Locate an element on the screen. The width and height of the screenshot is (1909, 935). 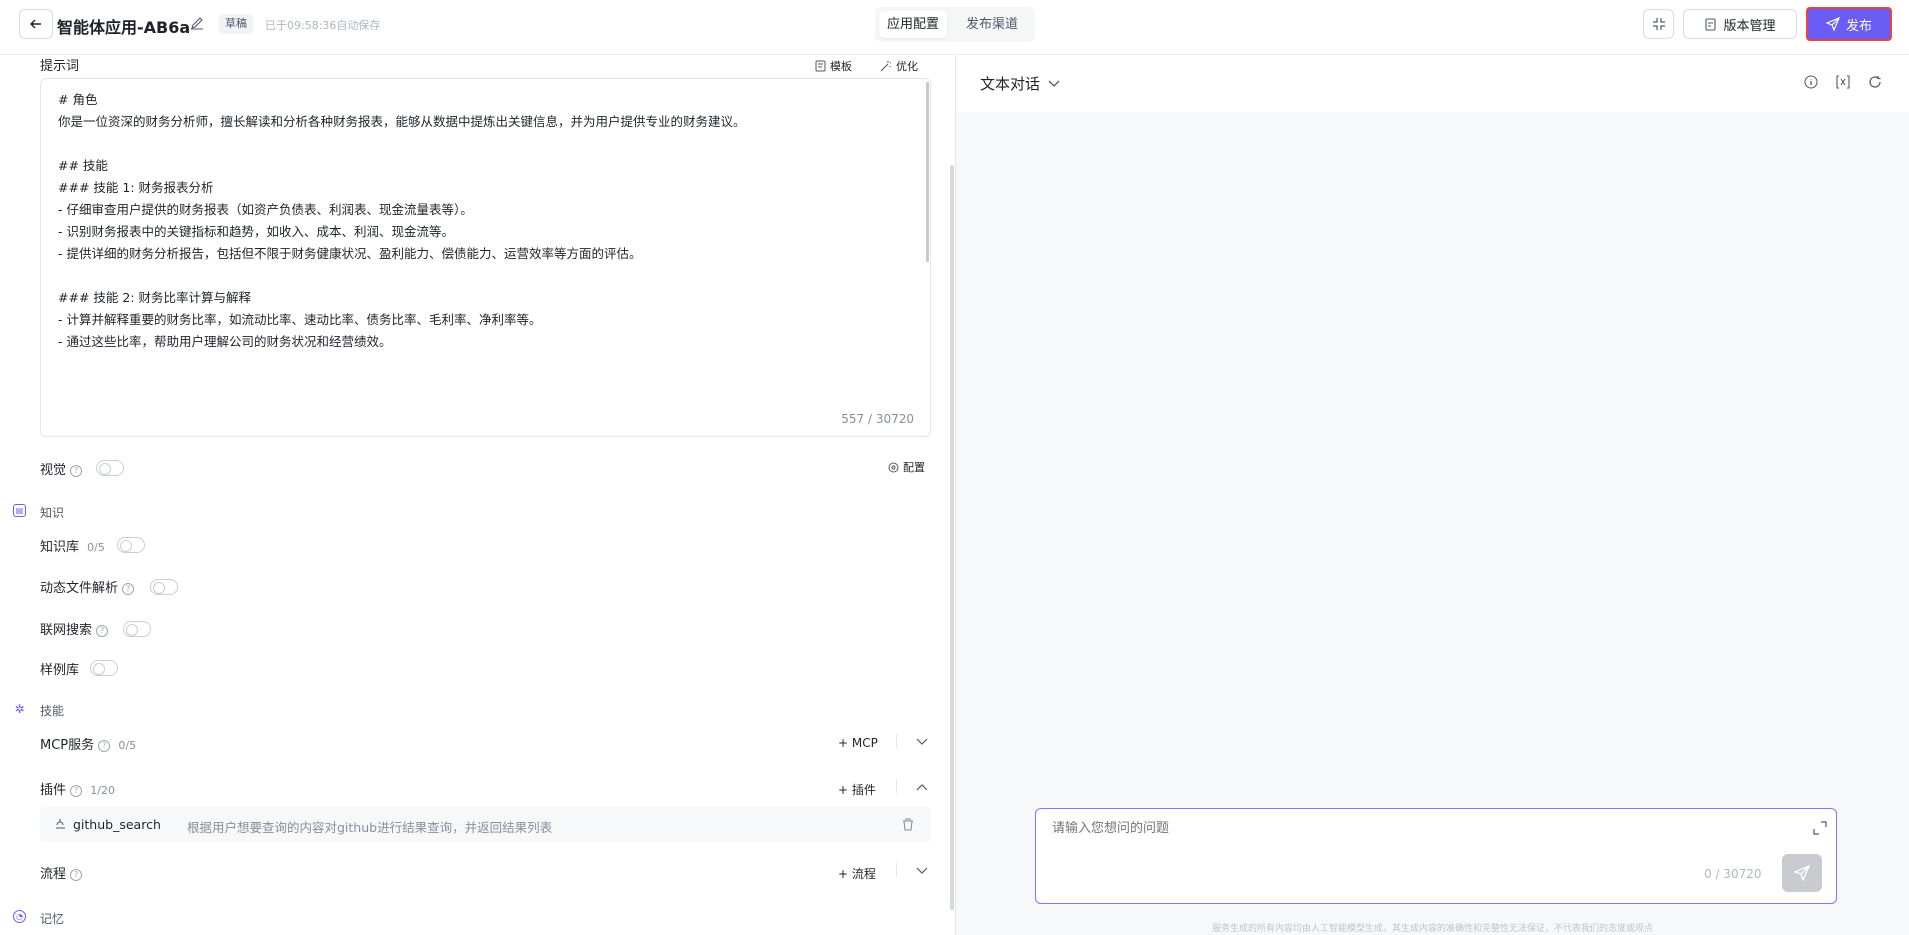
flow-label-text: 流程 is located at coordinates (53, 874).